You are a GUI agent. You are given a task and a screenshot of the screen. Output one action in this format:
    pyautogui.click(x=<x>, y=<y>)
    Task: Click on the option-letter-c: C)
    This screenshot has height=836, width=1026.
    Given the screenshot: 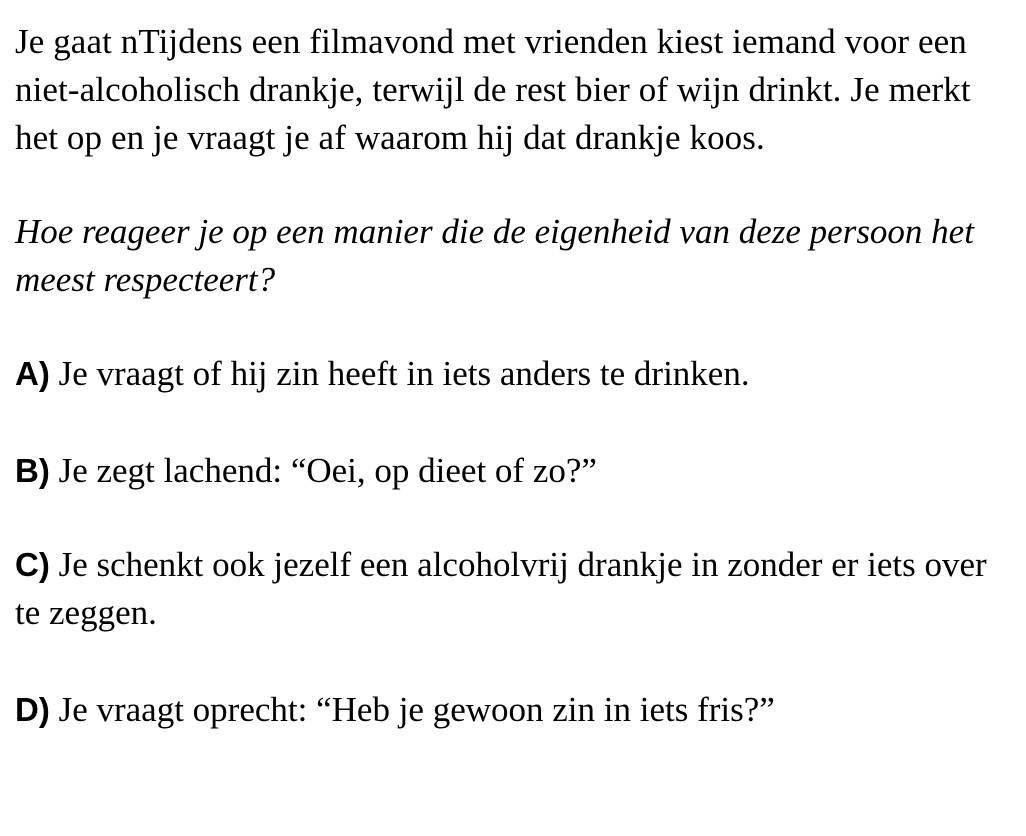 What is the action you would take?
    pyautogui.click(x=32, y=564)
    